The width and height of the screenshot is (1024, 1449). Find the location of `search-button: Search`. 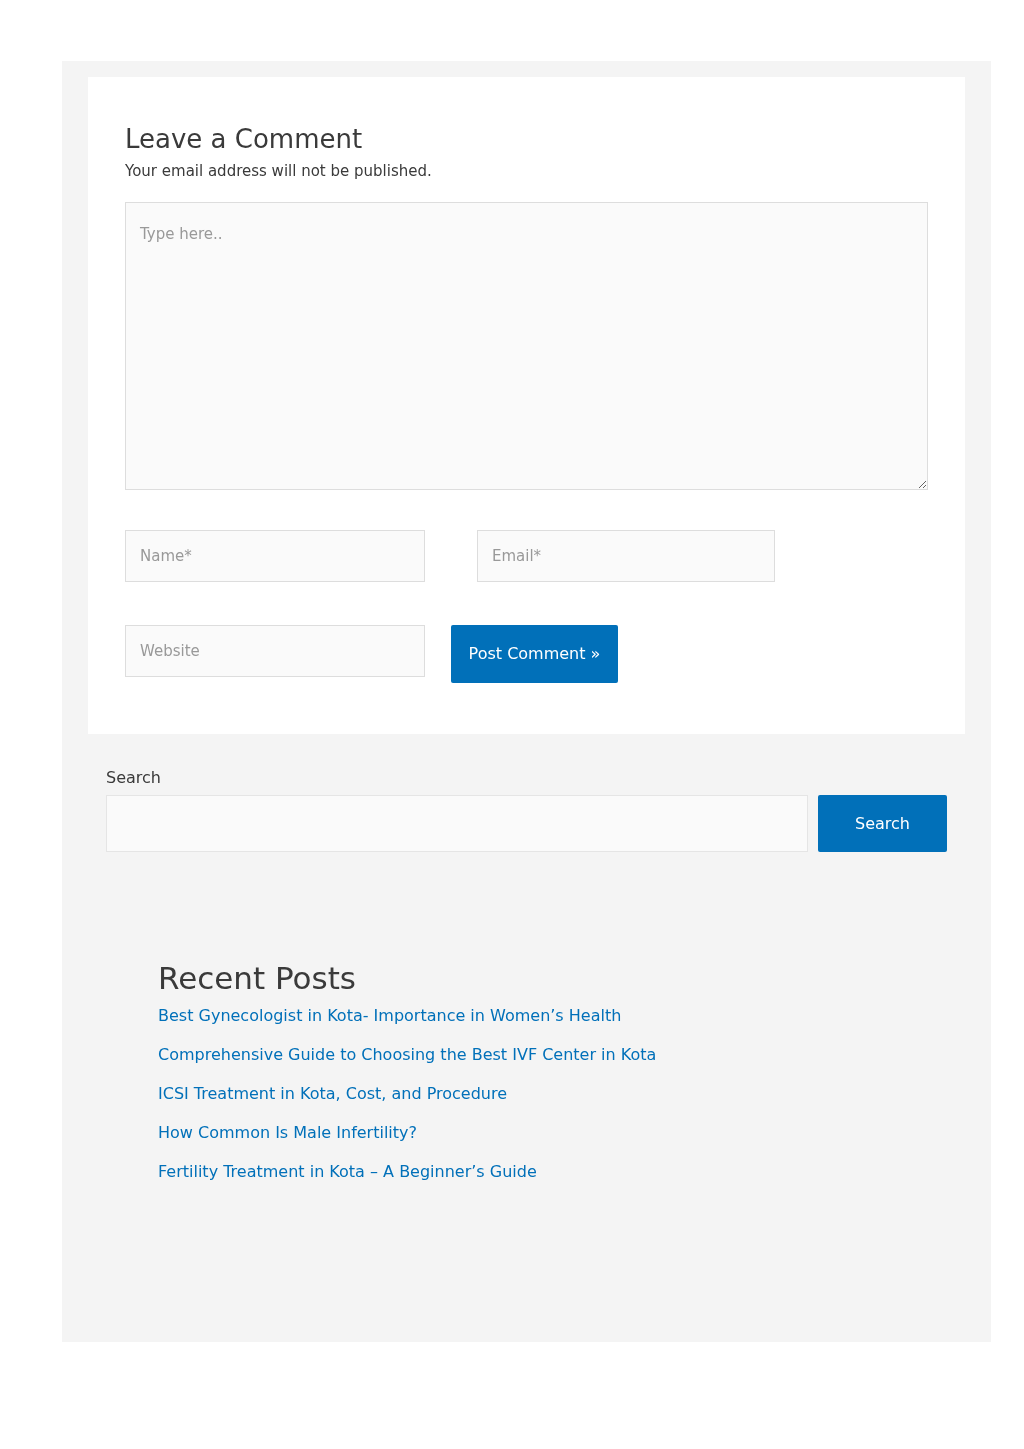

search-button: Search is located at coordinates (882, 823).